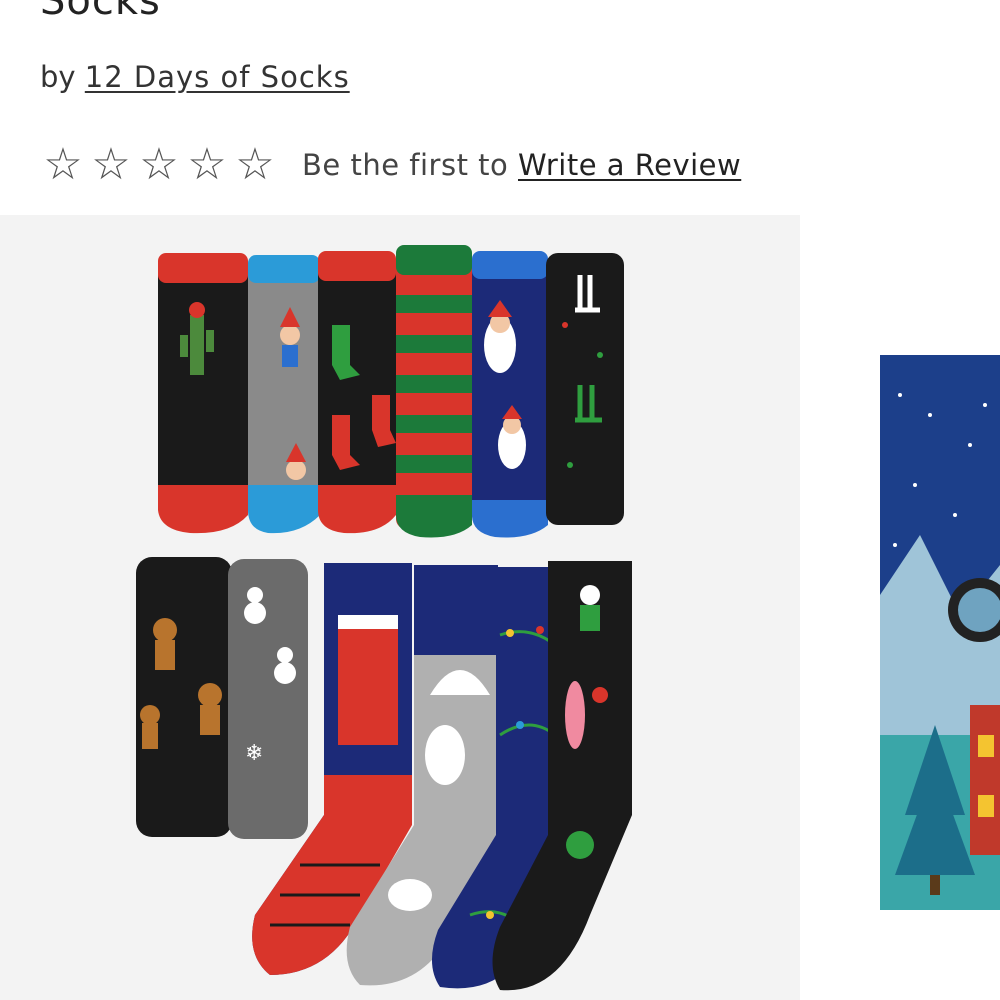  Describe the element at coordinates (284, 394) in the screenshot. I see `sock-gnome` at that location.